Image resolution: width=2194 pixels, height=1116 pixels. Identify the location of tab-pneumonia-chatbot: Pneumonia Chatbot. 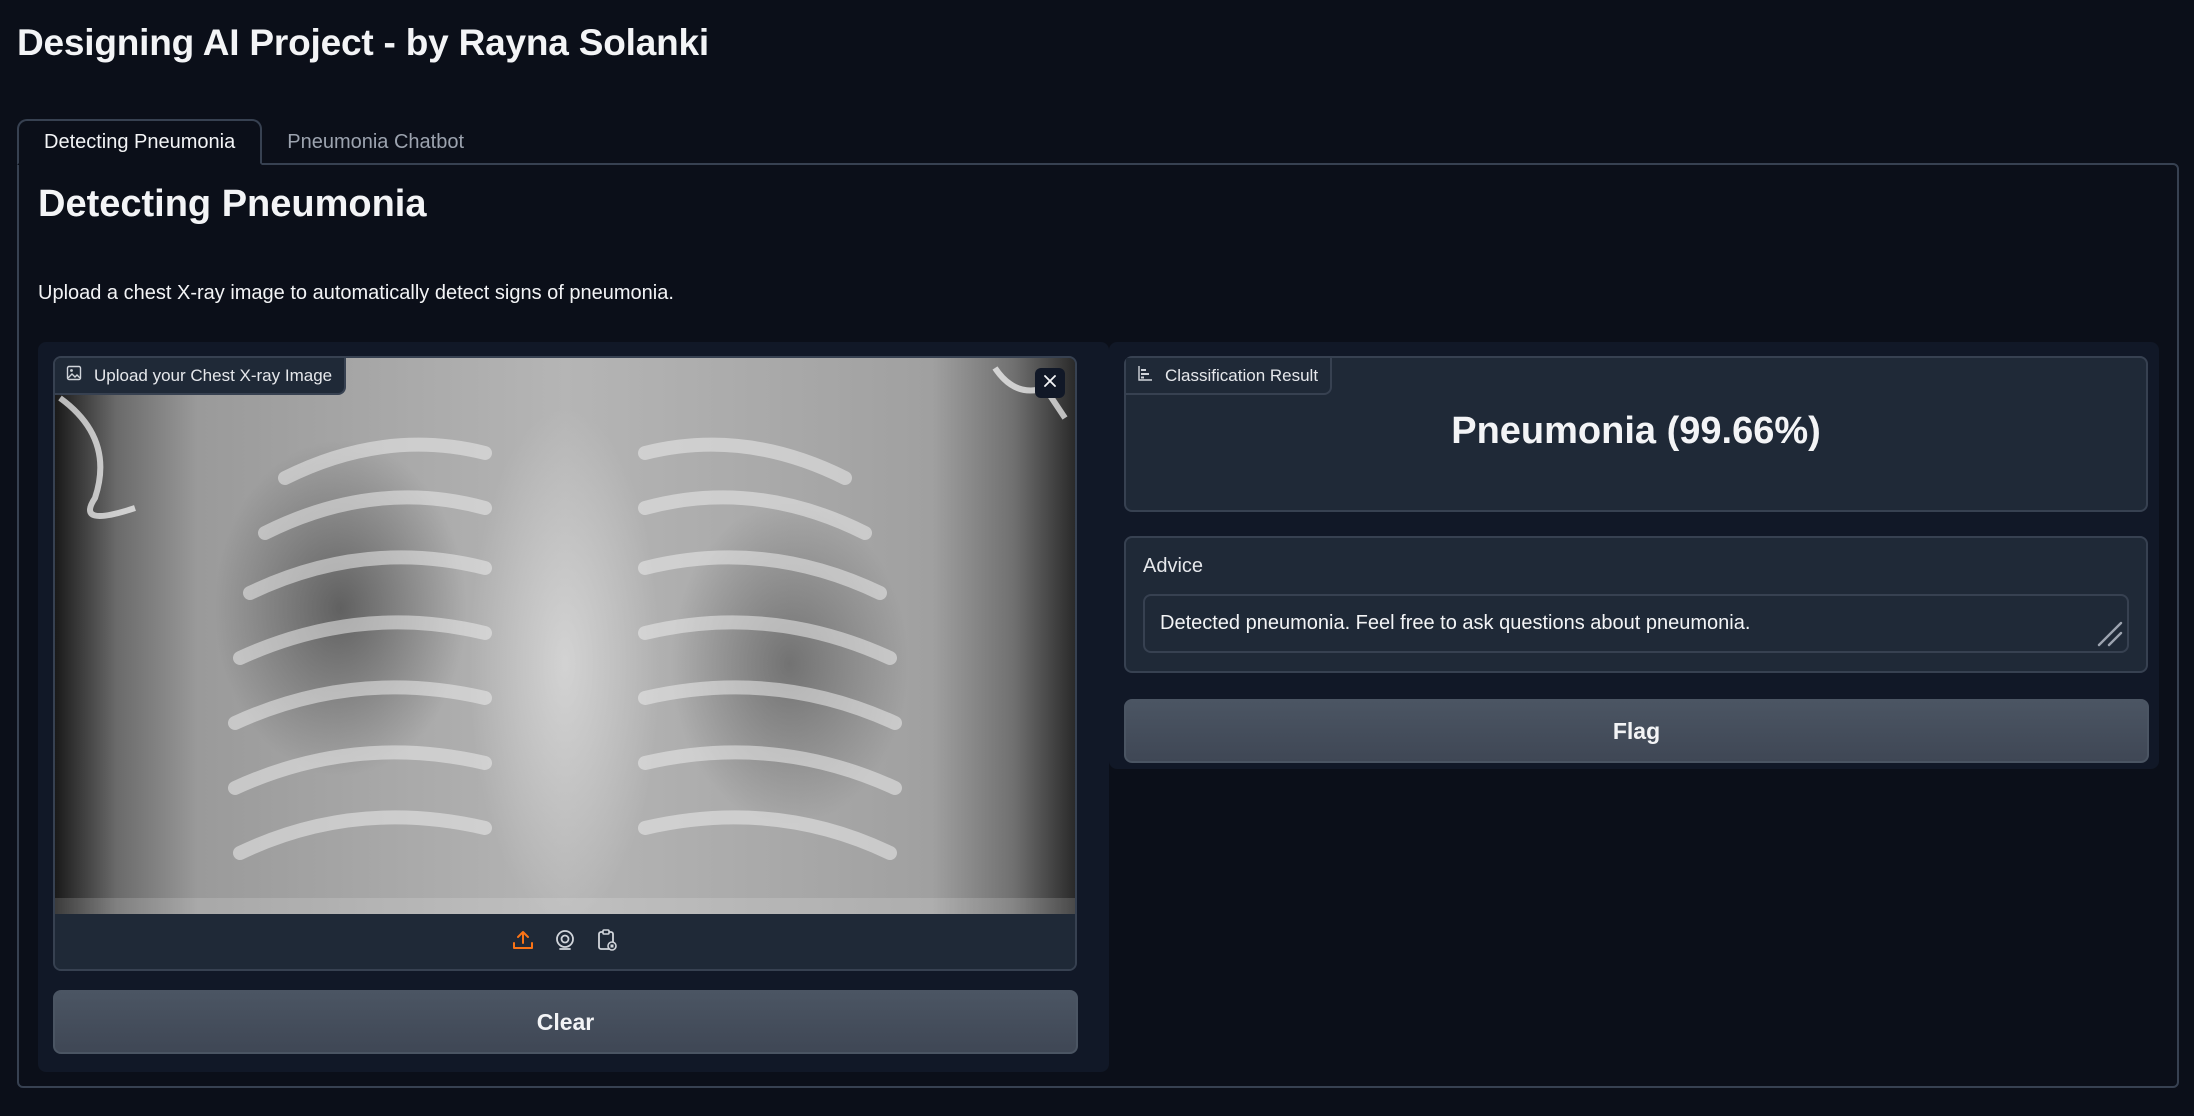
(375, 142).